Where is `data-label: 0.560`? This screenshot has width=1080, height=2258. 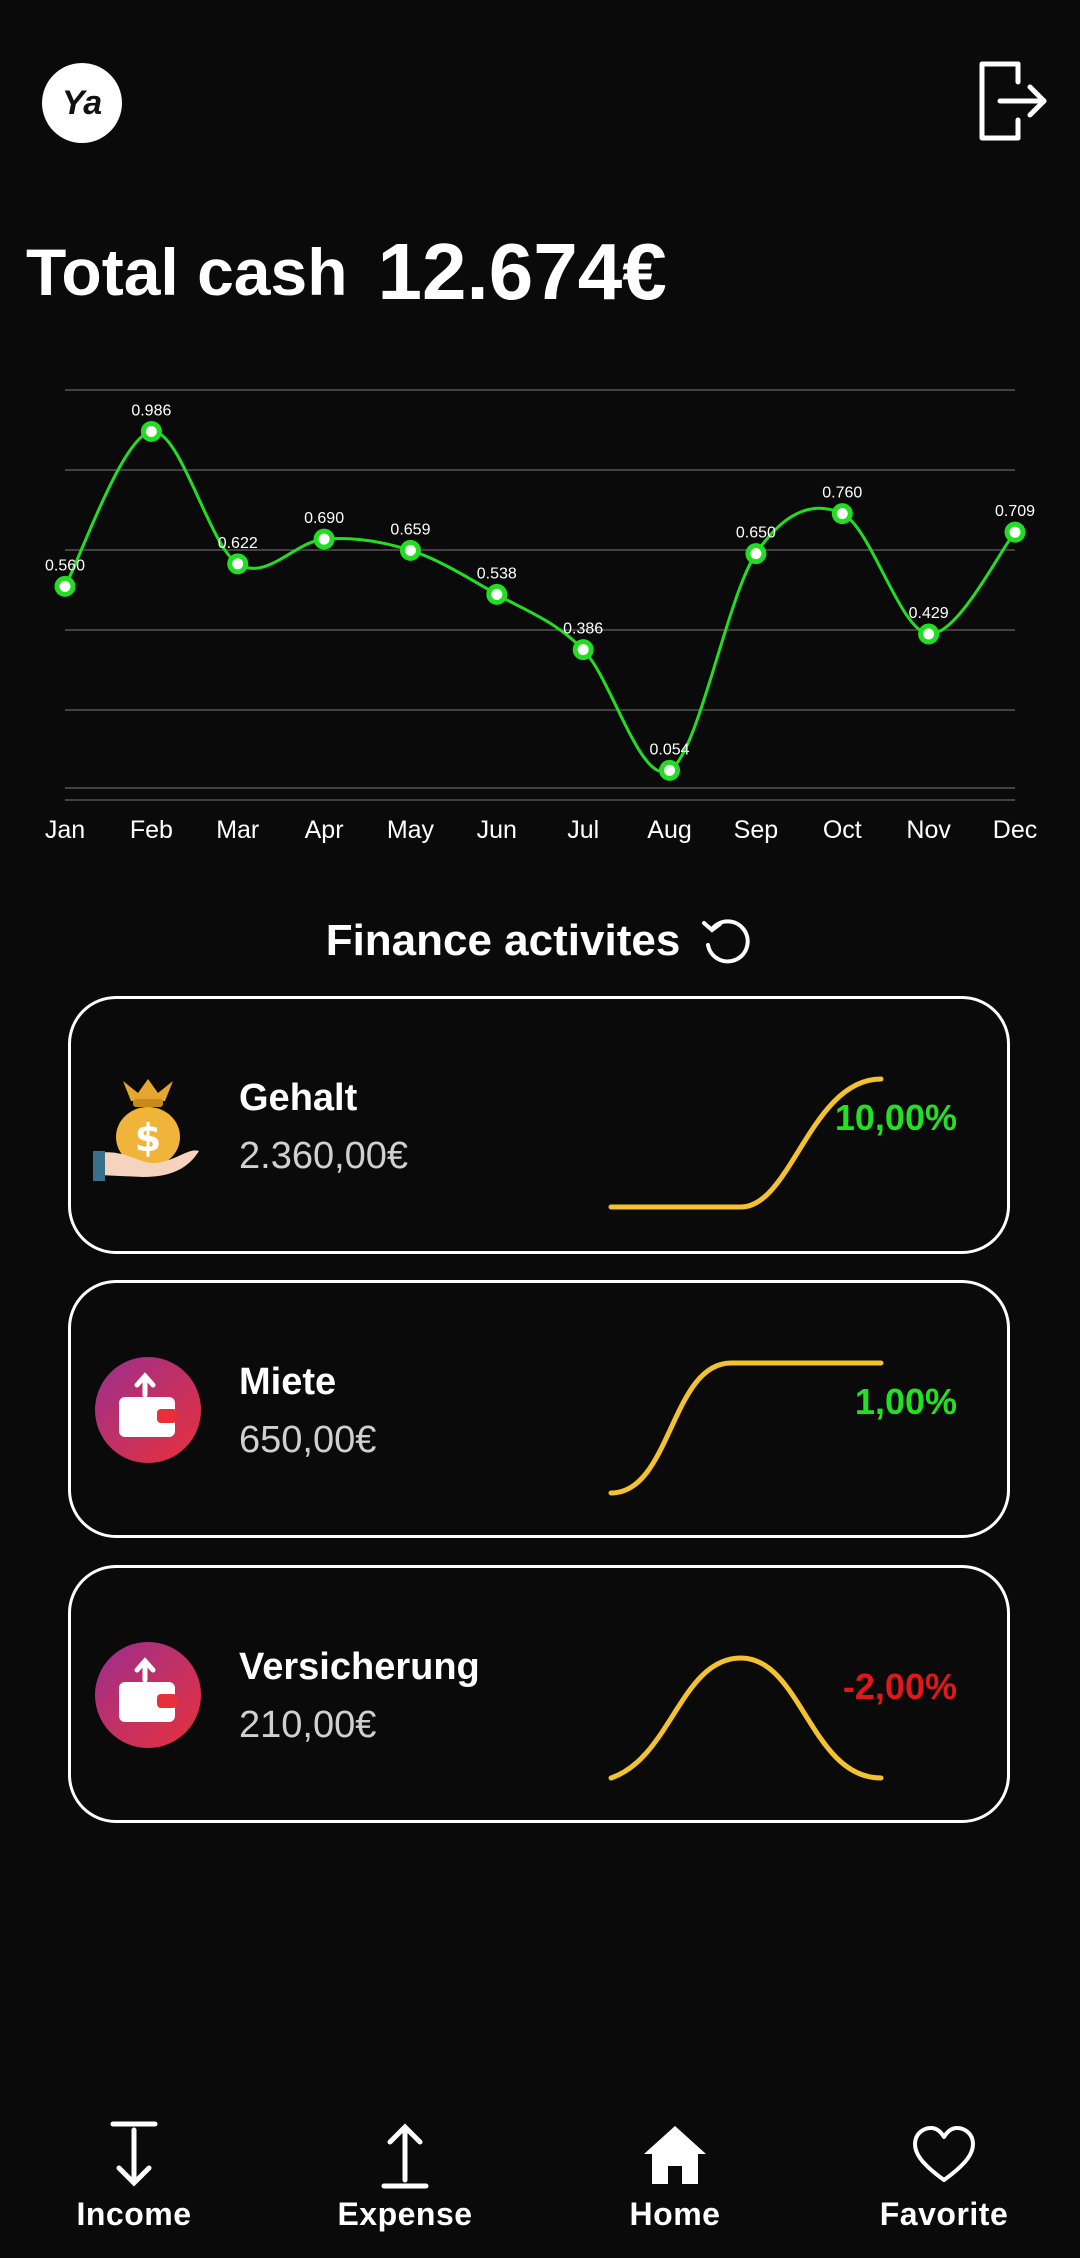 data-label: 0.560 is located at coordinates (65, 565).